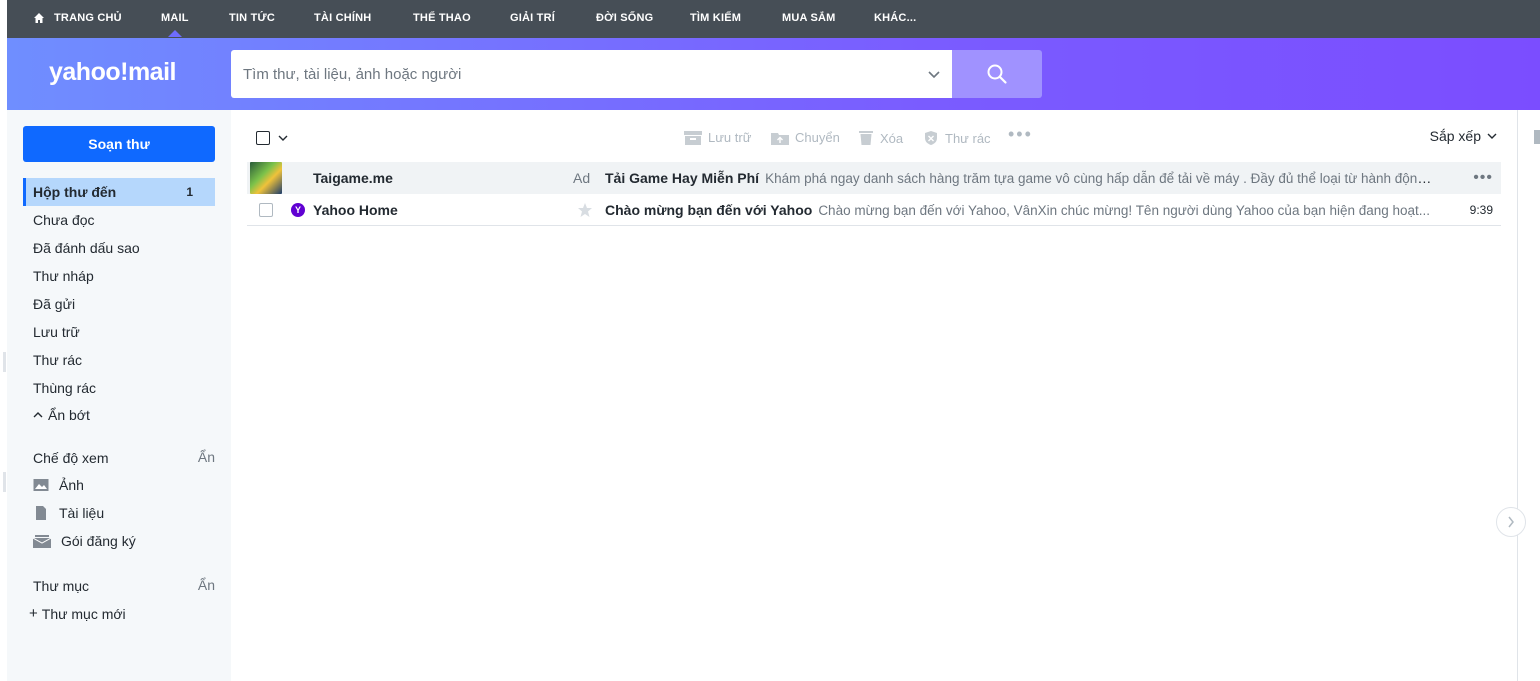  What do you see at coordinates (693, 137) in the screenshot?
I see `archive-icon` at bounding box center [693, 137].